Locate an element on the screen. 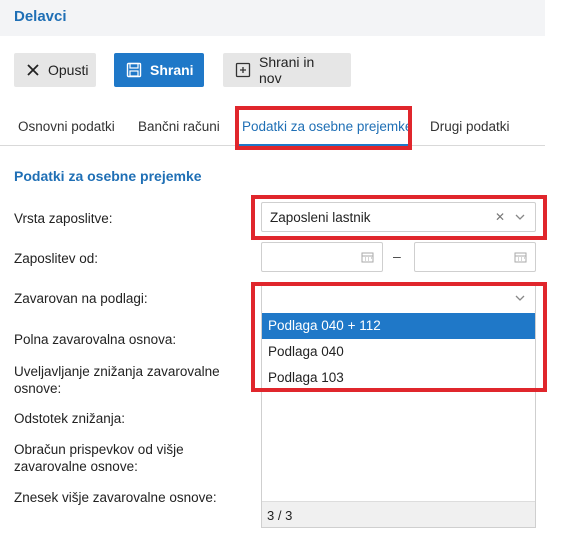  tab-personal-income-data: Podatki za osebne prejemke is located at coordinates (327, 126).